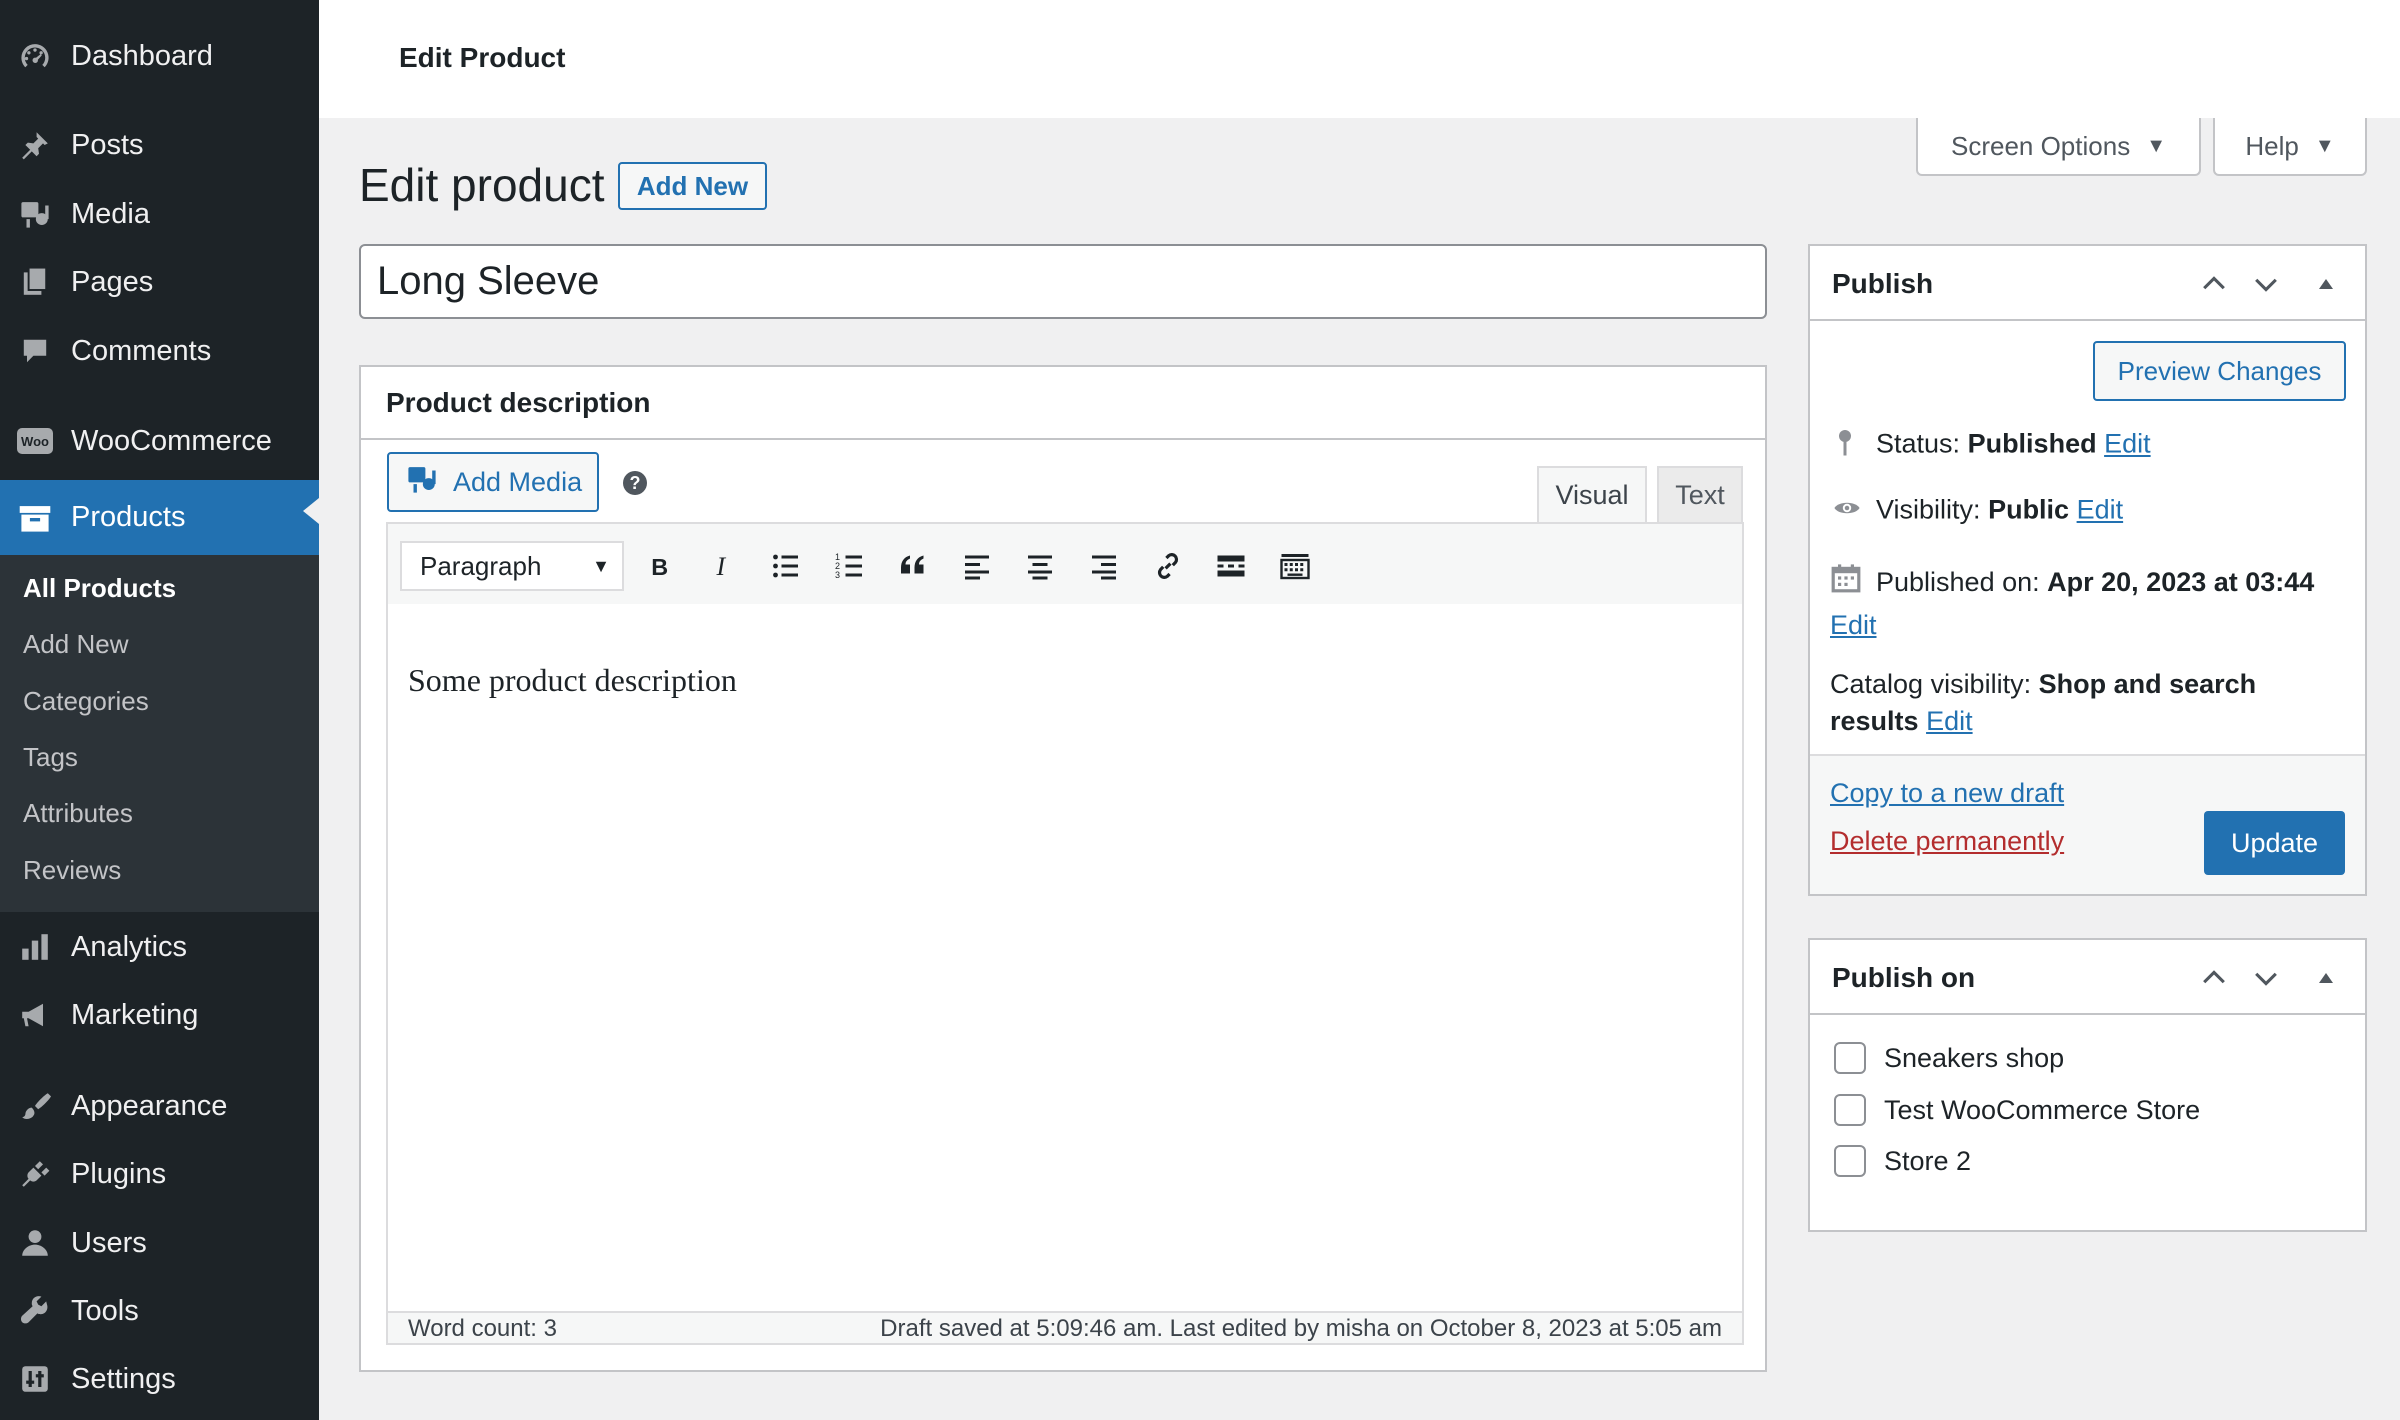 The image size is (2400, 1420). I want to click on store-label: Sneakers shop, so click(1974, 1057).